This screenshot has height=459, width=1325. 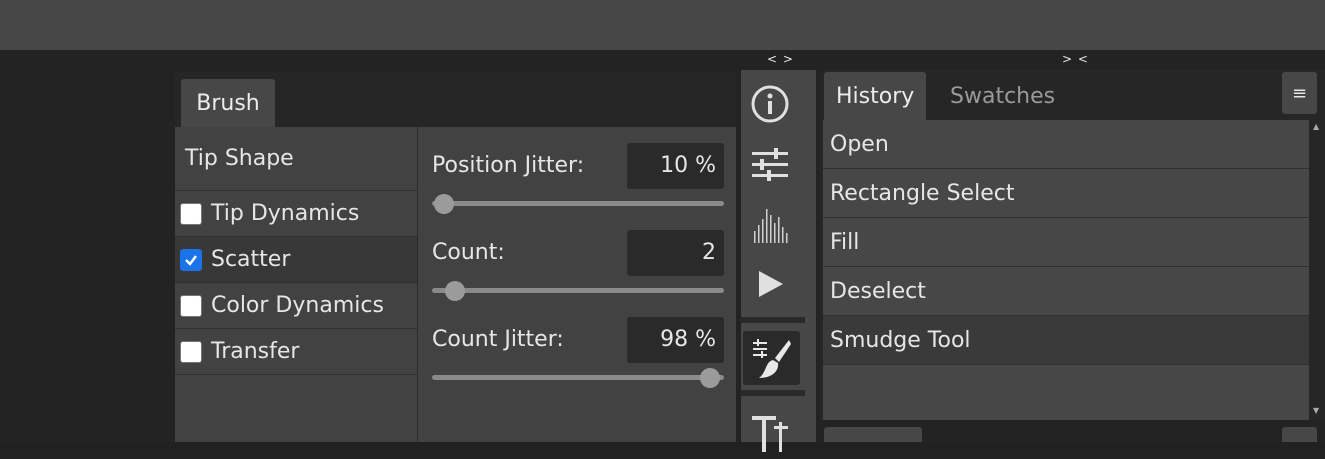 I want to click on count-jitter-slider, so click(x=578, y=377).